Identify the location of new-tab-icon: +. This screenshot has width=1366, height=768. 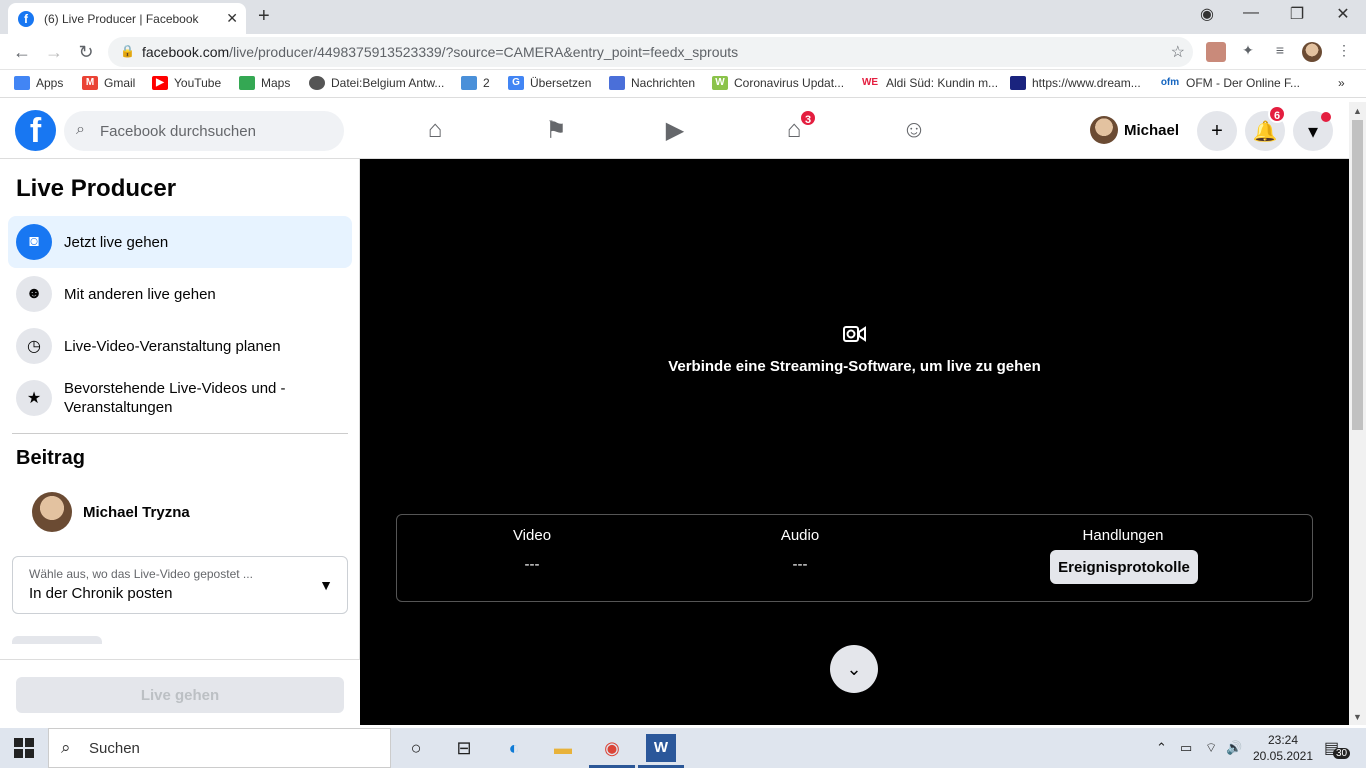
(264, 16).